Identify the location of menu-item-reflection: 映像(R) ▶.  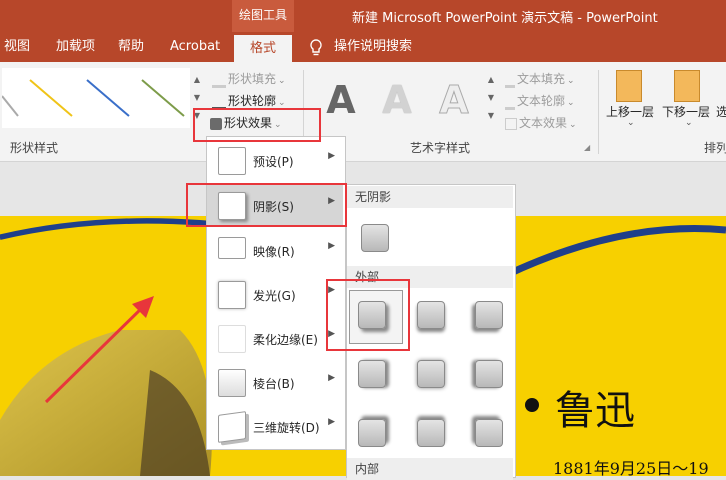
(275, 251).